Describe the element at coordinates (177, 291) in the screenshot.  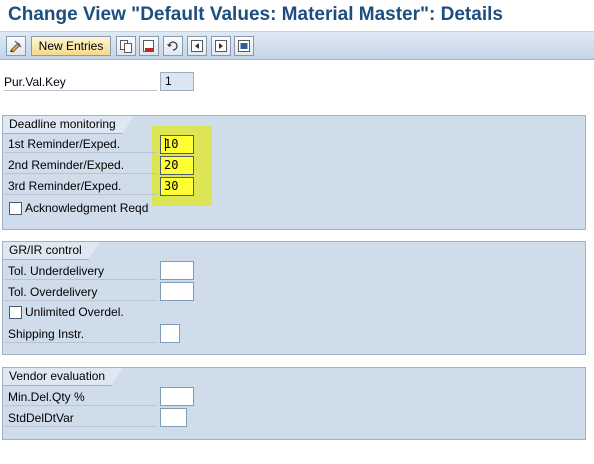
I see `tol-overdelivery-field` at that location.